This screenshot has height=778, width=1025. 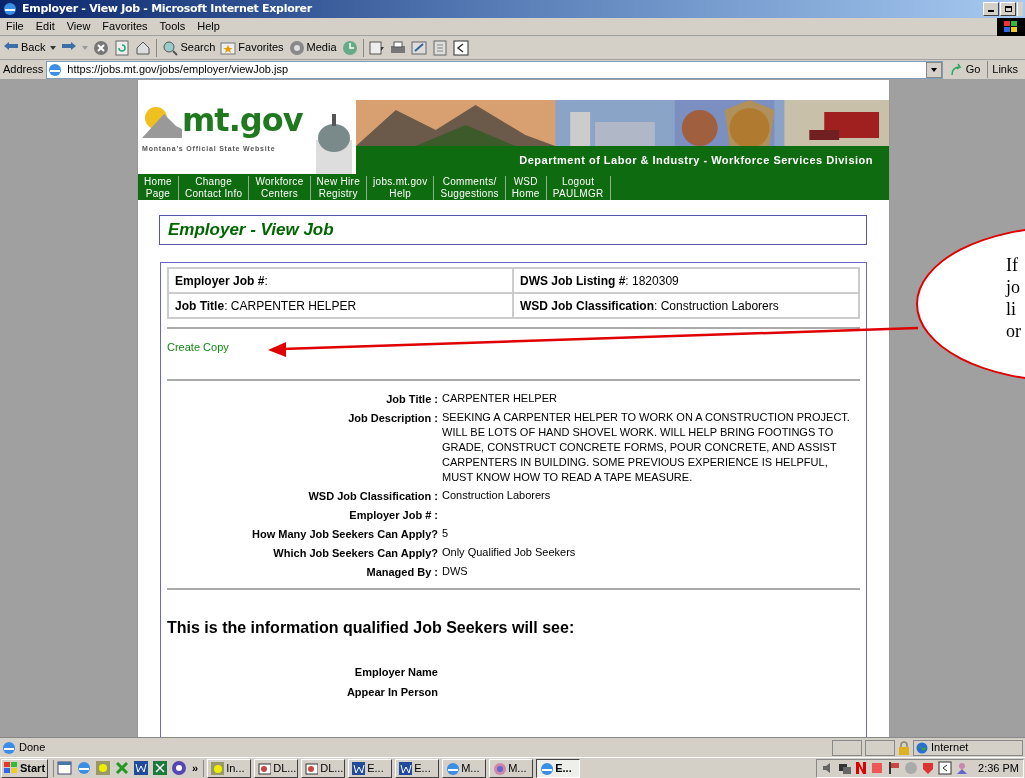 What do you see at coordinates (646, 447) in the screenshot?
I see `field-value: SEEKING A CARPENTER HELPER TO WORK ON A CONSTRUCTION PROJECT. WILL BE LOTS OF HAND SHOVEL WORK. WILL HELP BRING FOOTINGS TO GRADE, CONSTRUCT CONCRETE FORMS, POUR CONCRETE, AND ASSIST CARPENTERS IN BUILDING. SOME PREVIOUS EXPERIENCE IS HELPFUL, MUST KNOW HOW TO READ A TAPE MEASURE.` at bounding box center [646, 447].